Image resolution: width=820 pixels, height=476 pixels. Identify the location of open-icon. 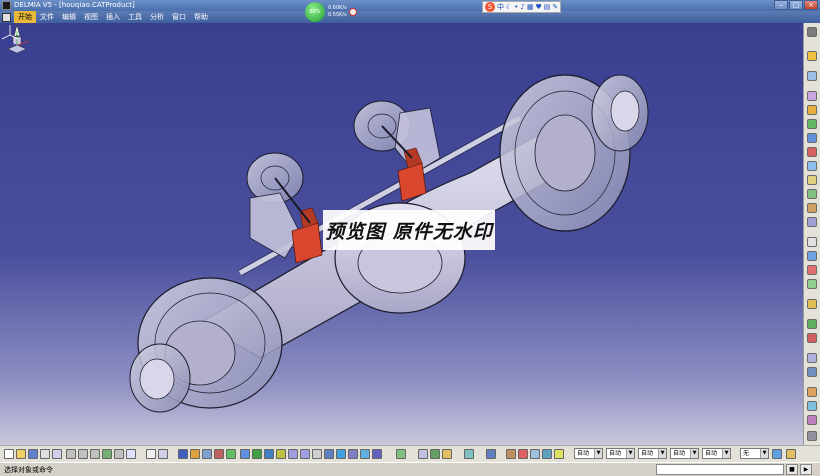
(21, 454).